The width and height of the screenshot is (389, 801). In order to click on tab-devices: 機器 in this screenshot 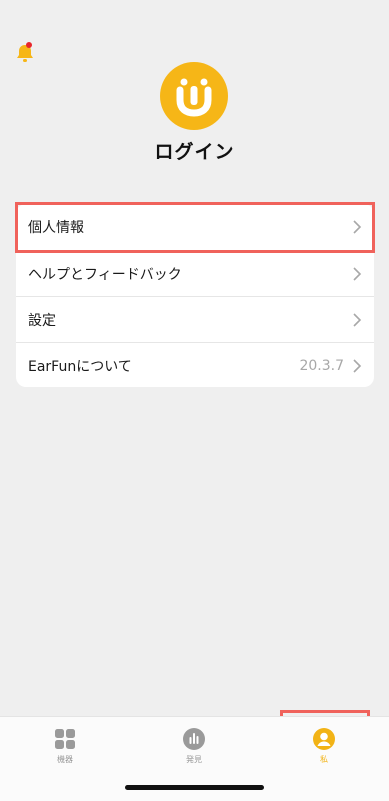, I will do `click(65, 746)`.